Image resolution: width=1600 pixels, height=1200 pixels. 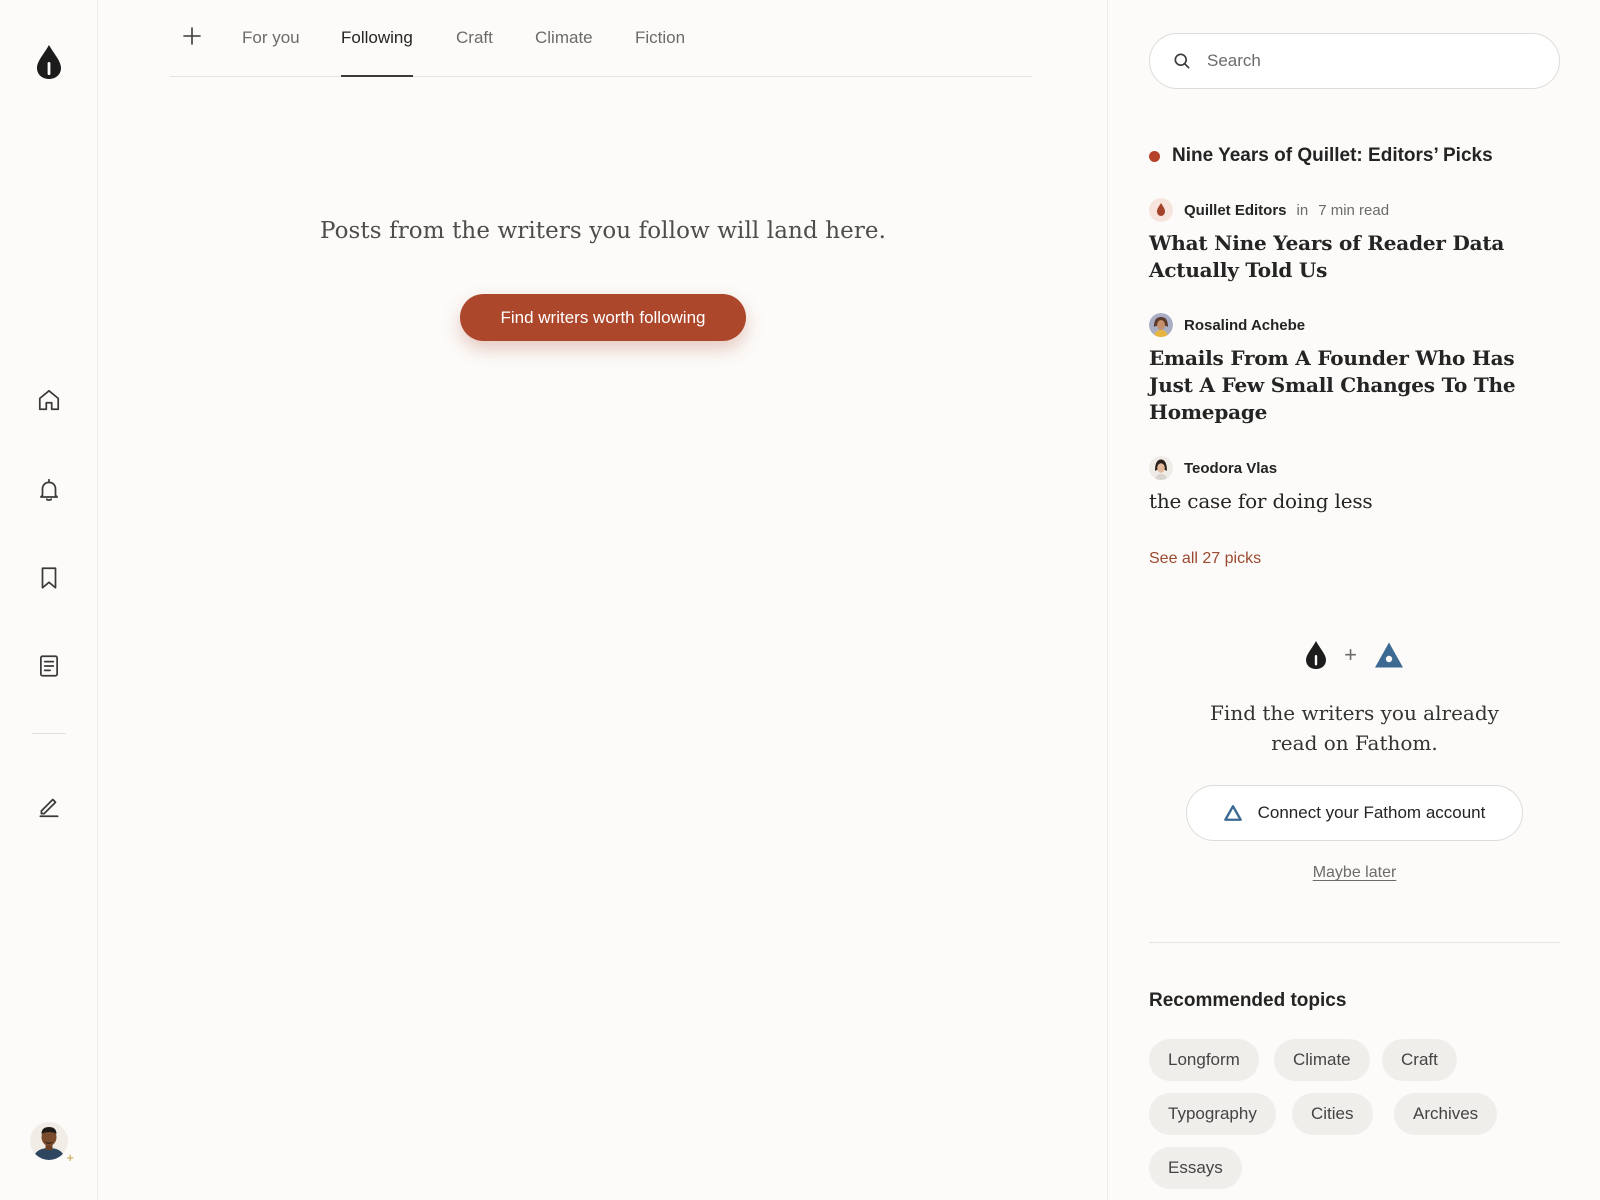 What do you see at coordinates (1339, 501) in the screenshot?
I see `pick-title: the case for doing less` at bounding box center [1339, 501].